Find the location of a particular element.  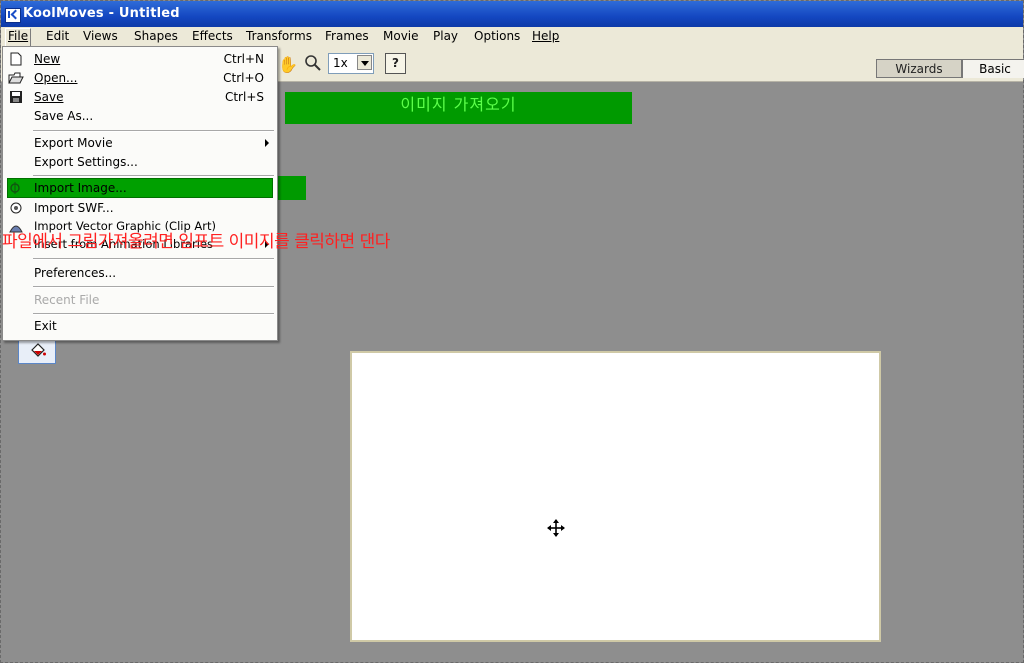

submenu-arrow-icon is located at coordinates (267, 143).